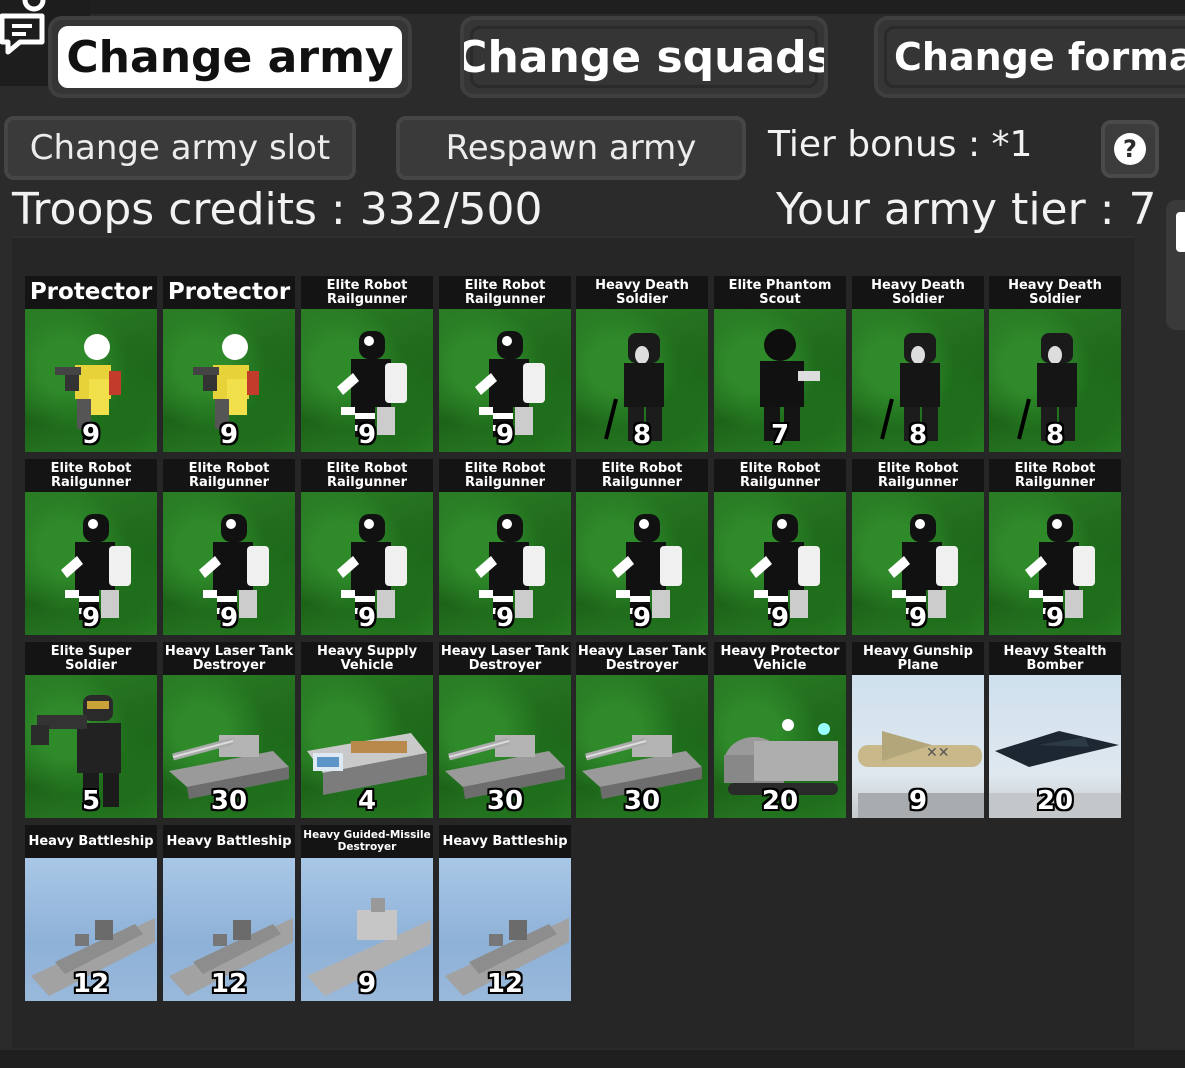 The height and width of the screenshot is (1068, 1185). What do you see at coordinates (367, 658) in the screenshot?
I see `unit-name: Heavy Supply Vehicle` at bounding box center [367, 658].